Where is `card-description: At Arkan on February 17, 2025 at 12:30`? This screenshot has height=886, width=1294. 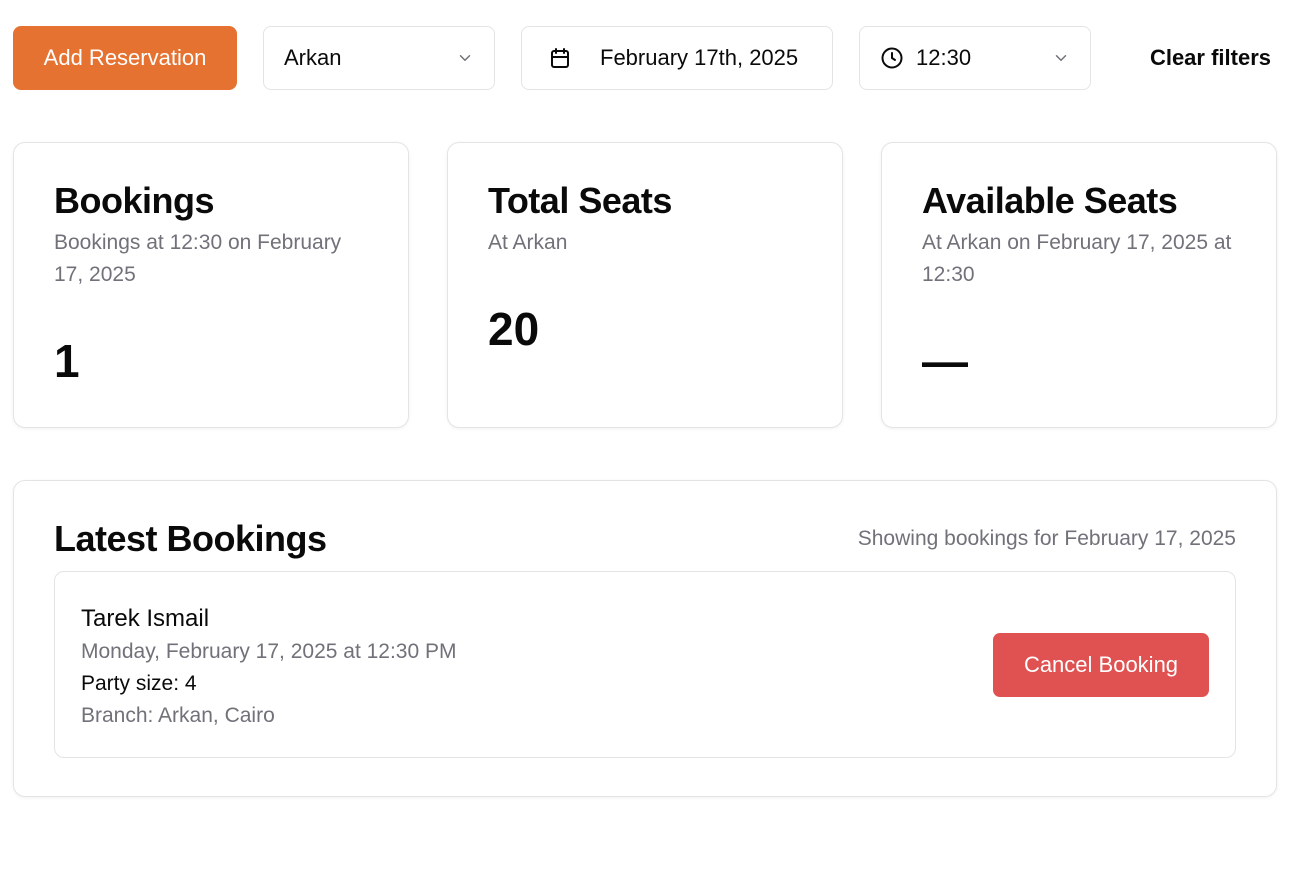 card-description: At Arkan on February 17, 2025 at 12:30 is located at coordinates (1077, 258).